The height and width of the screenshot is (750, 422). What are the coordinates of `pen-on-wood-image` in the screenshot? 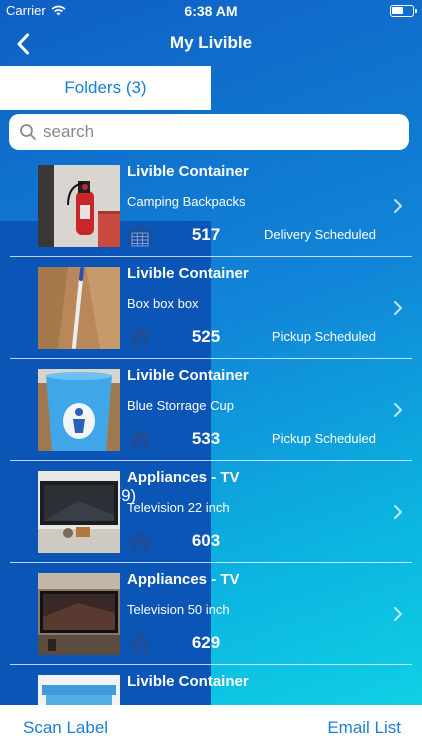 It's located at (79, 308).